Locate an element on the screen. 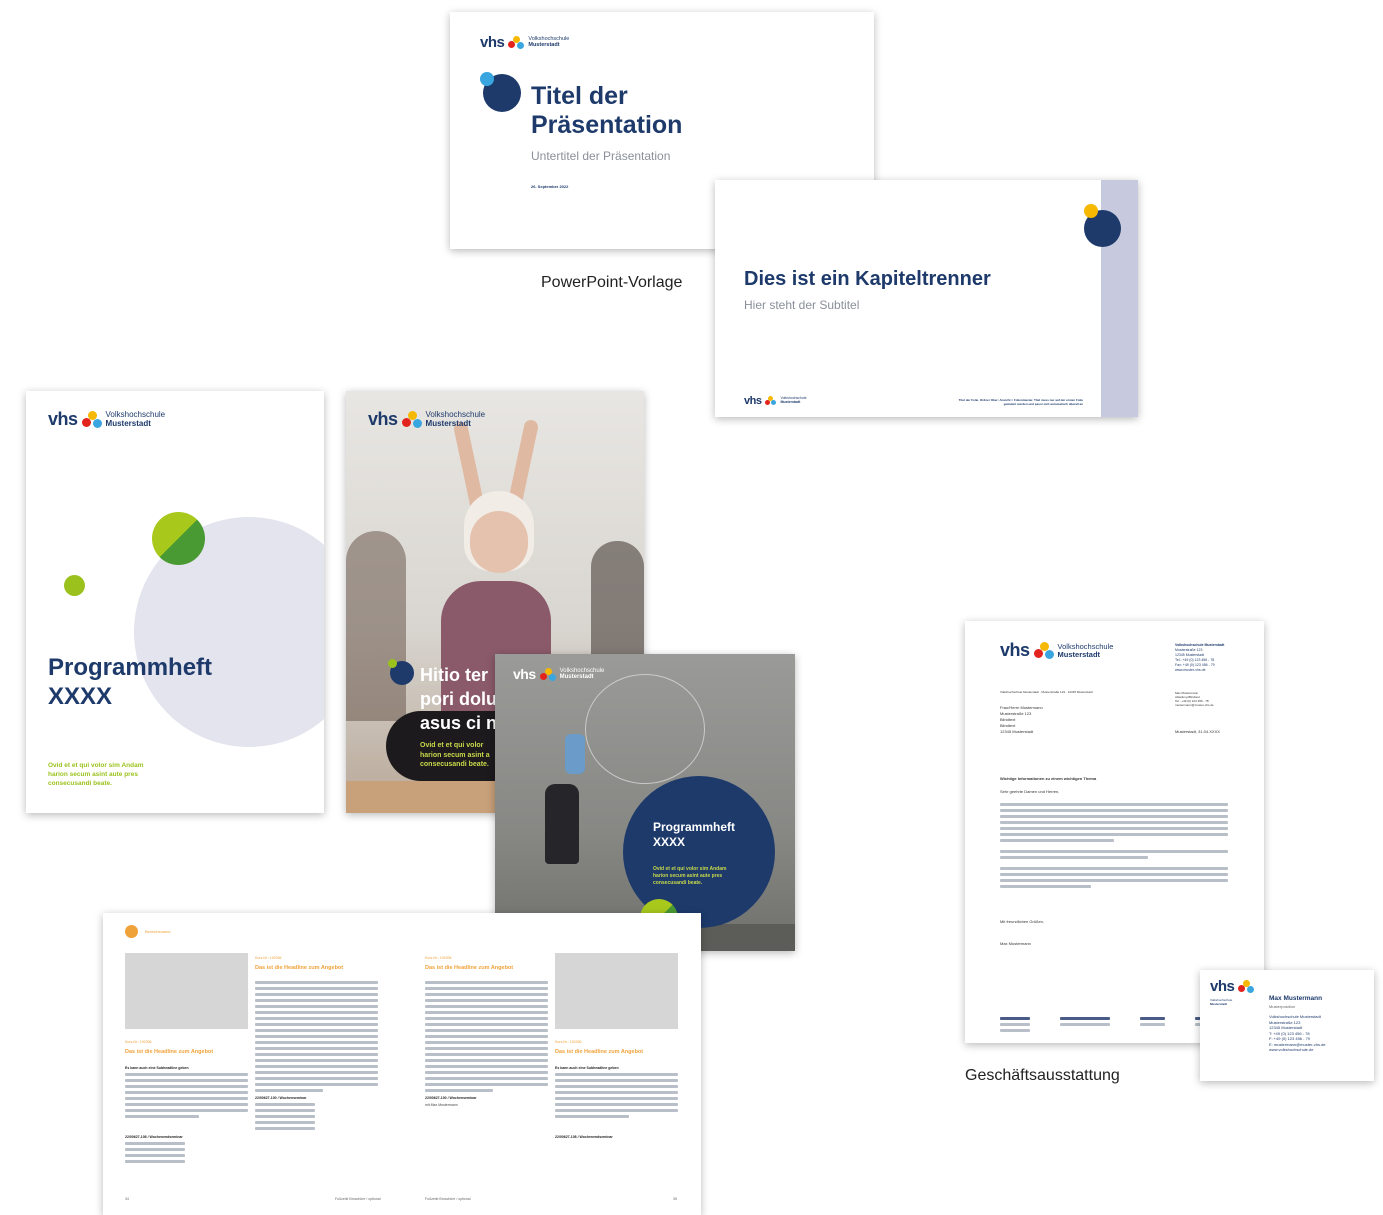 This screenshot has width=1383, height=1215. card-name: Max Mustermann is located at coordinates (1296, 998).